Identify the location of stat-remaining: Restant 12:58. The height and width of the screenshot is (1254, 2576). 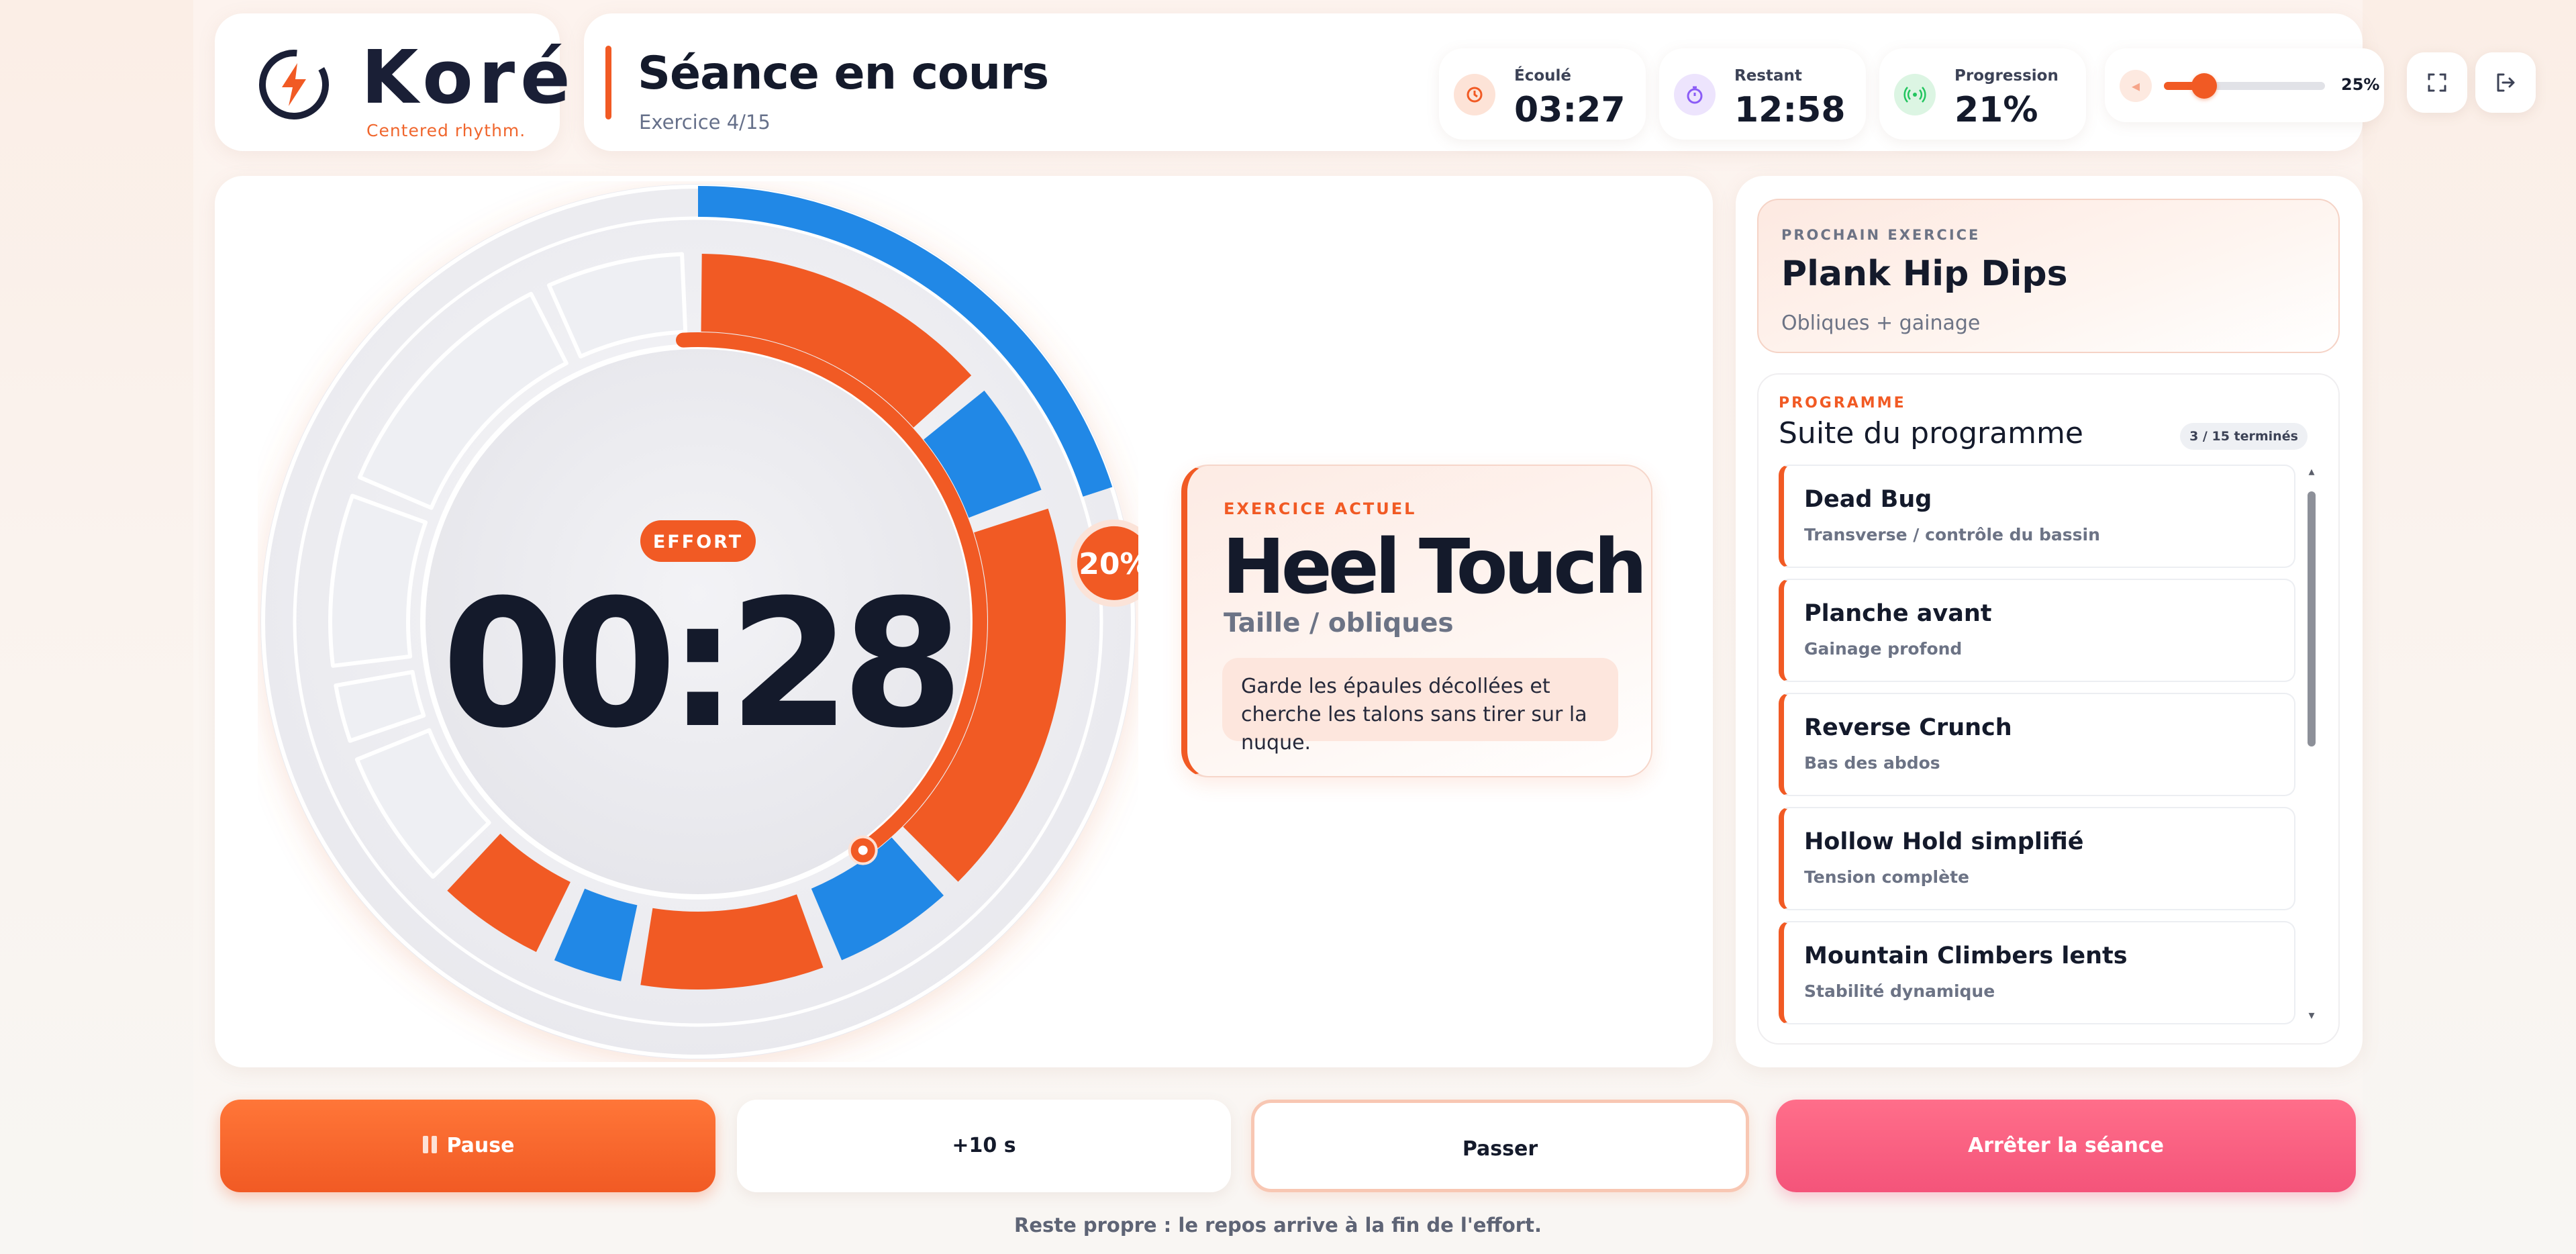
(1762, 94).